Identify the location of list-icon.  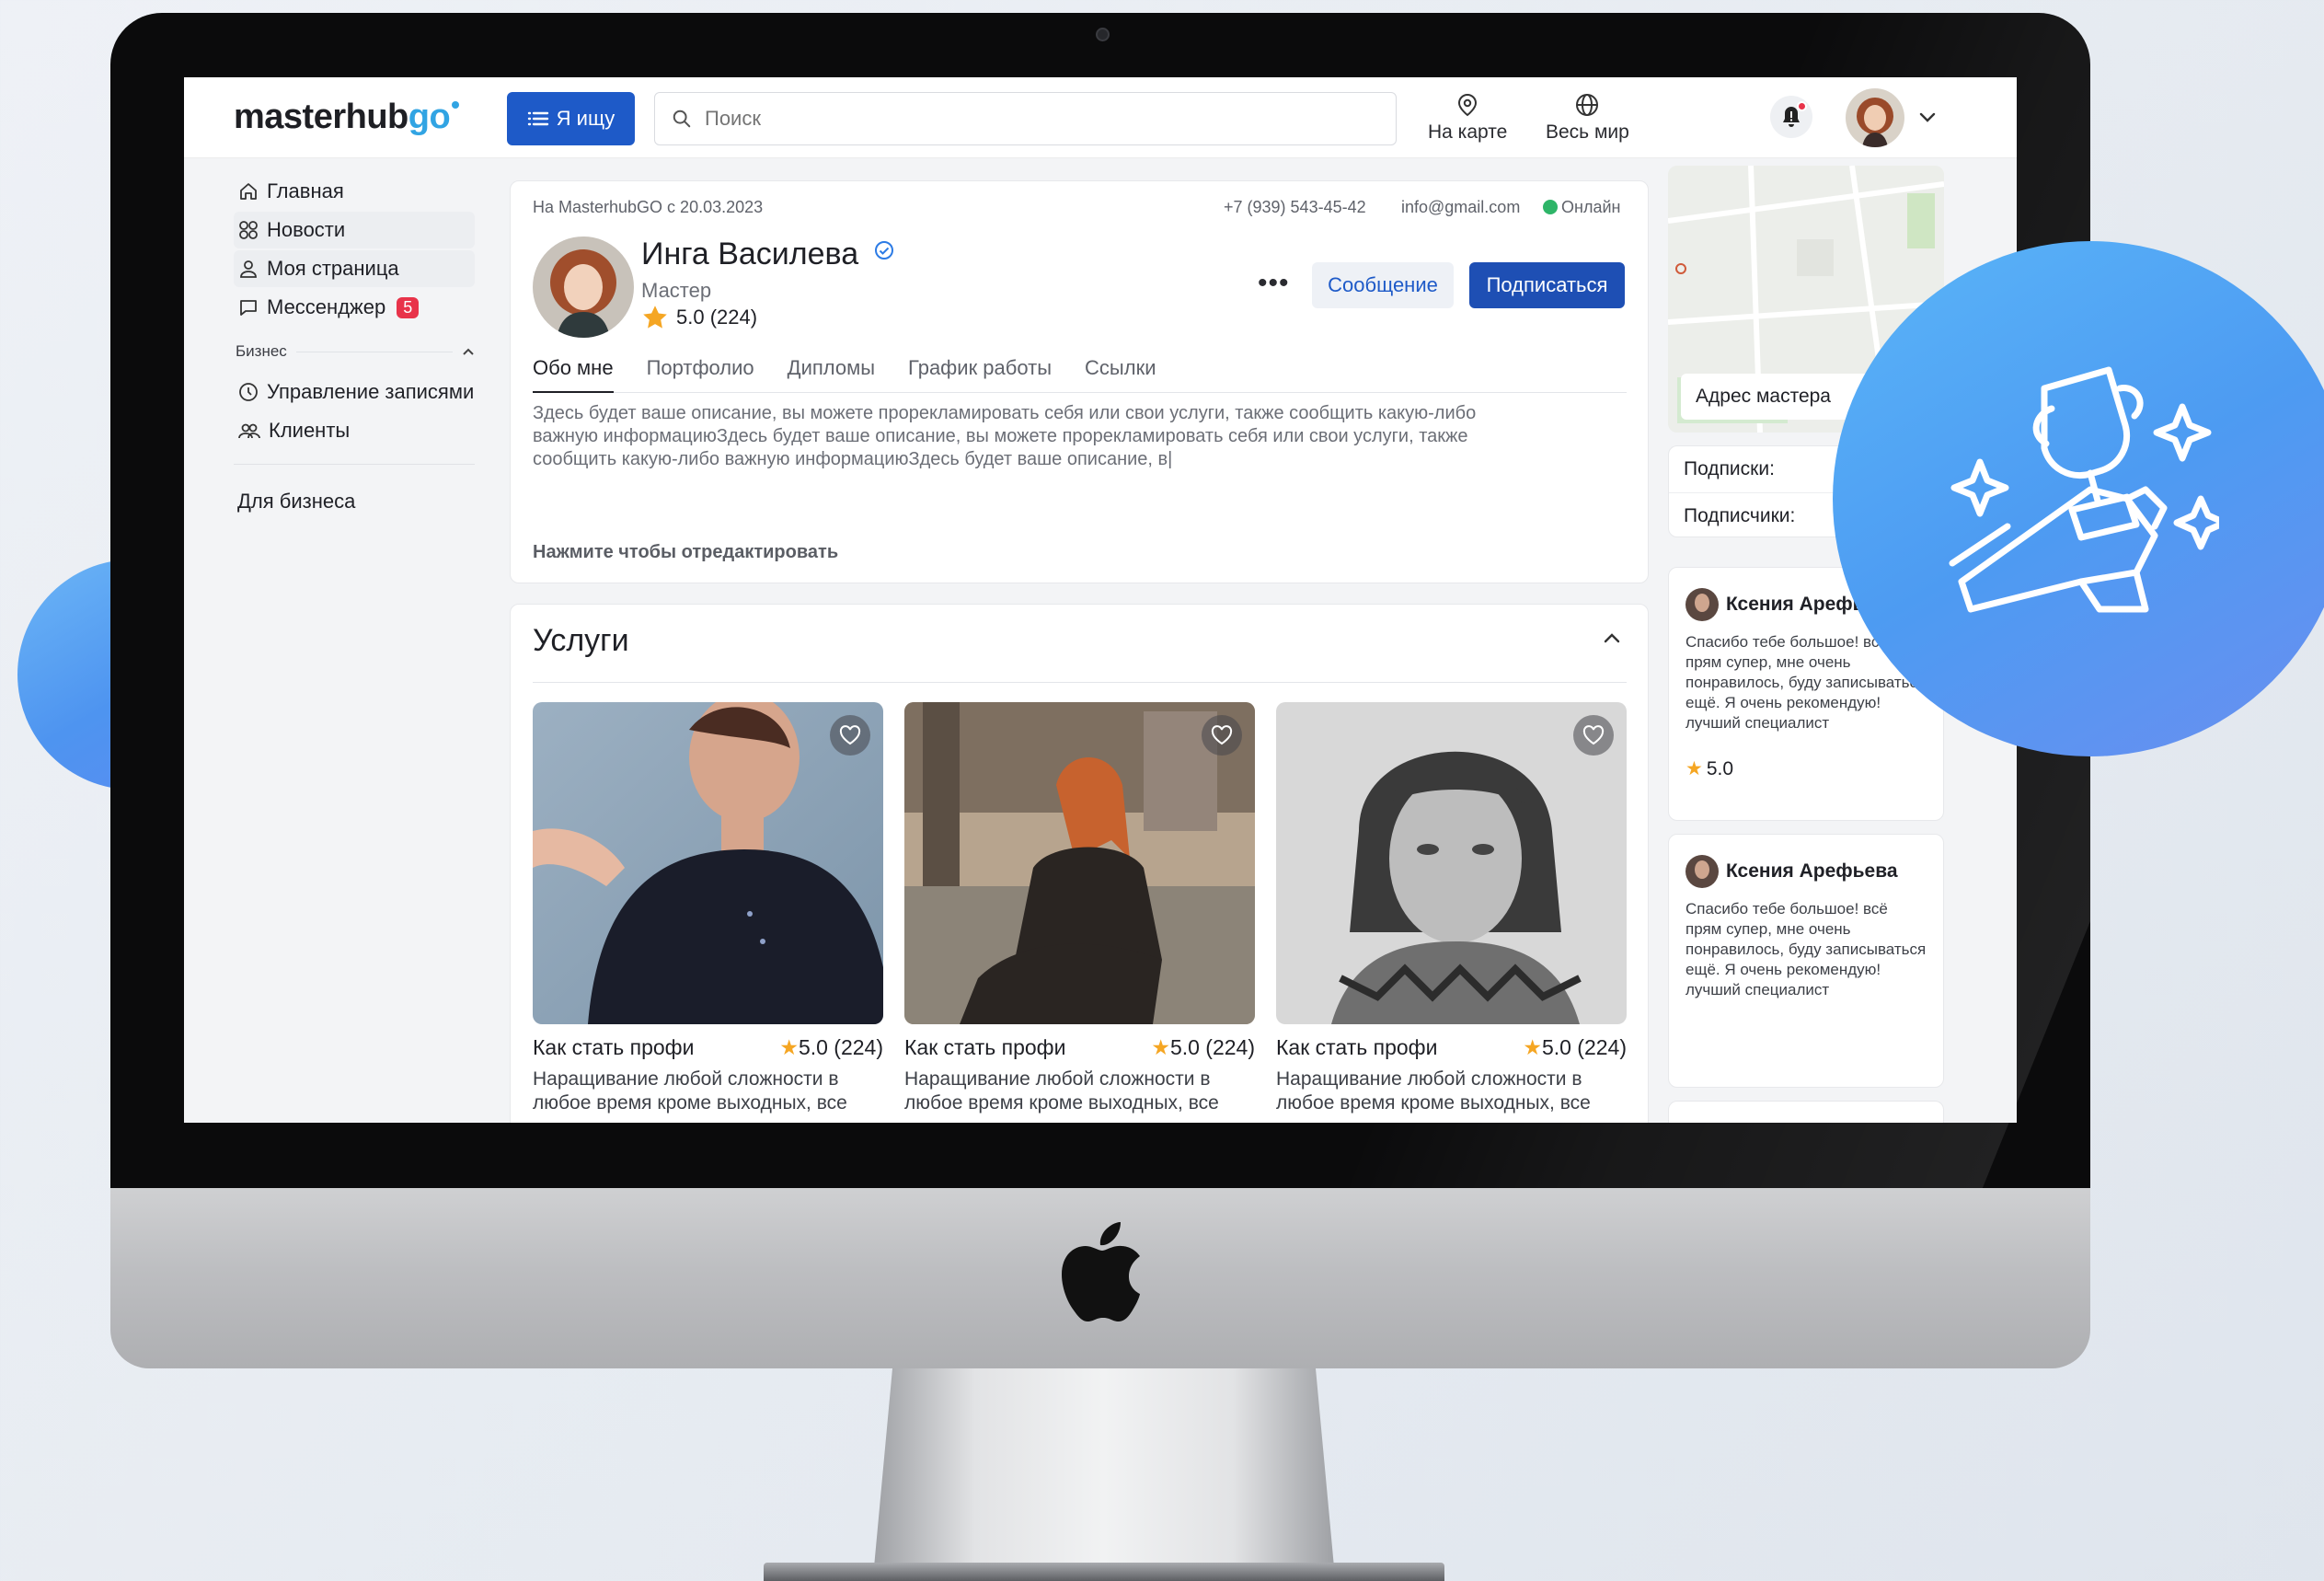
(537, 118).